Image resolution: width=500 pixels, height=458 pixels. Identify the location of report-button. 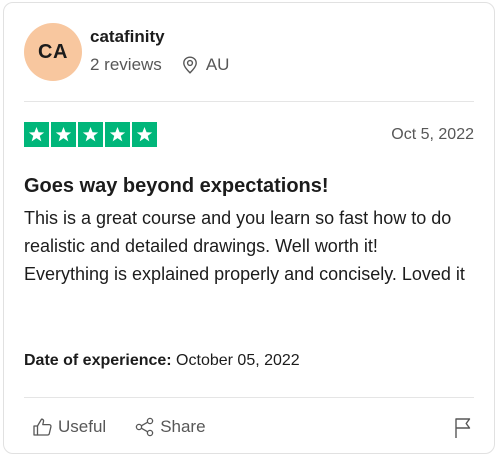
(463, 430).